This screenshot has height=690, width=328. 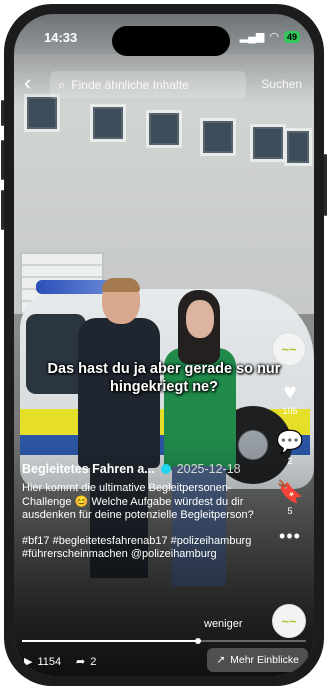 What do you see at coordinates (290, 491) in the screenshot?
I see `bookmark-icon: 🔖` at bounding box center [290, 491].